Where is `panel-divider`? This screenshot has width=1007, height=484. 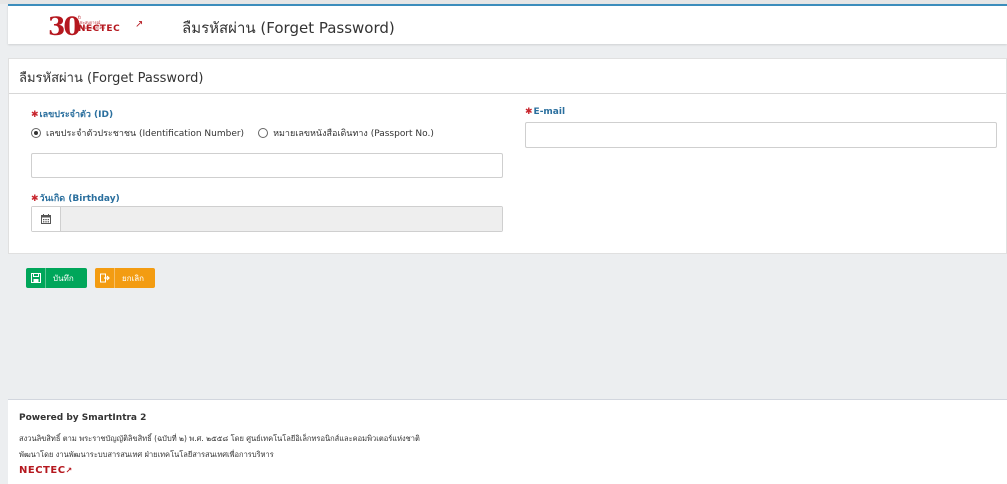
panel-divider is located at coordinates (507, 93).